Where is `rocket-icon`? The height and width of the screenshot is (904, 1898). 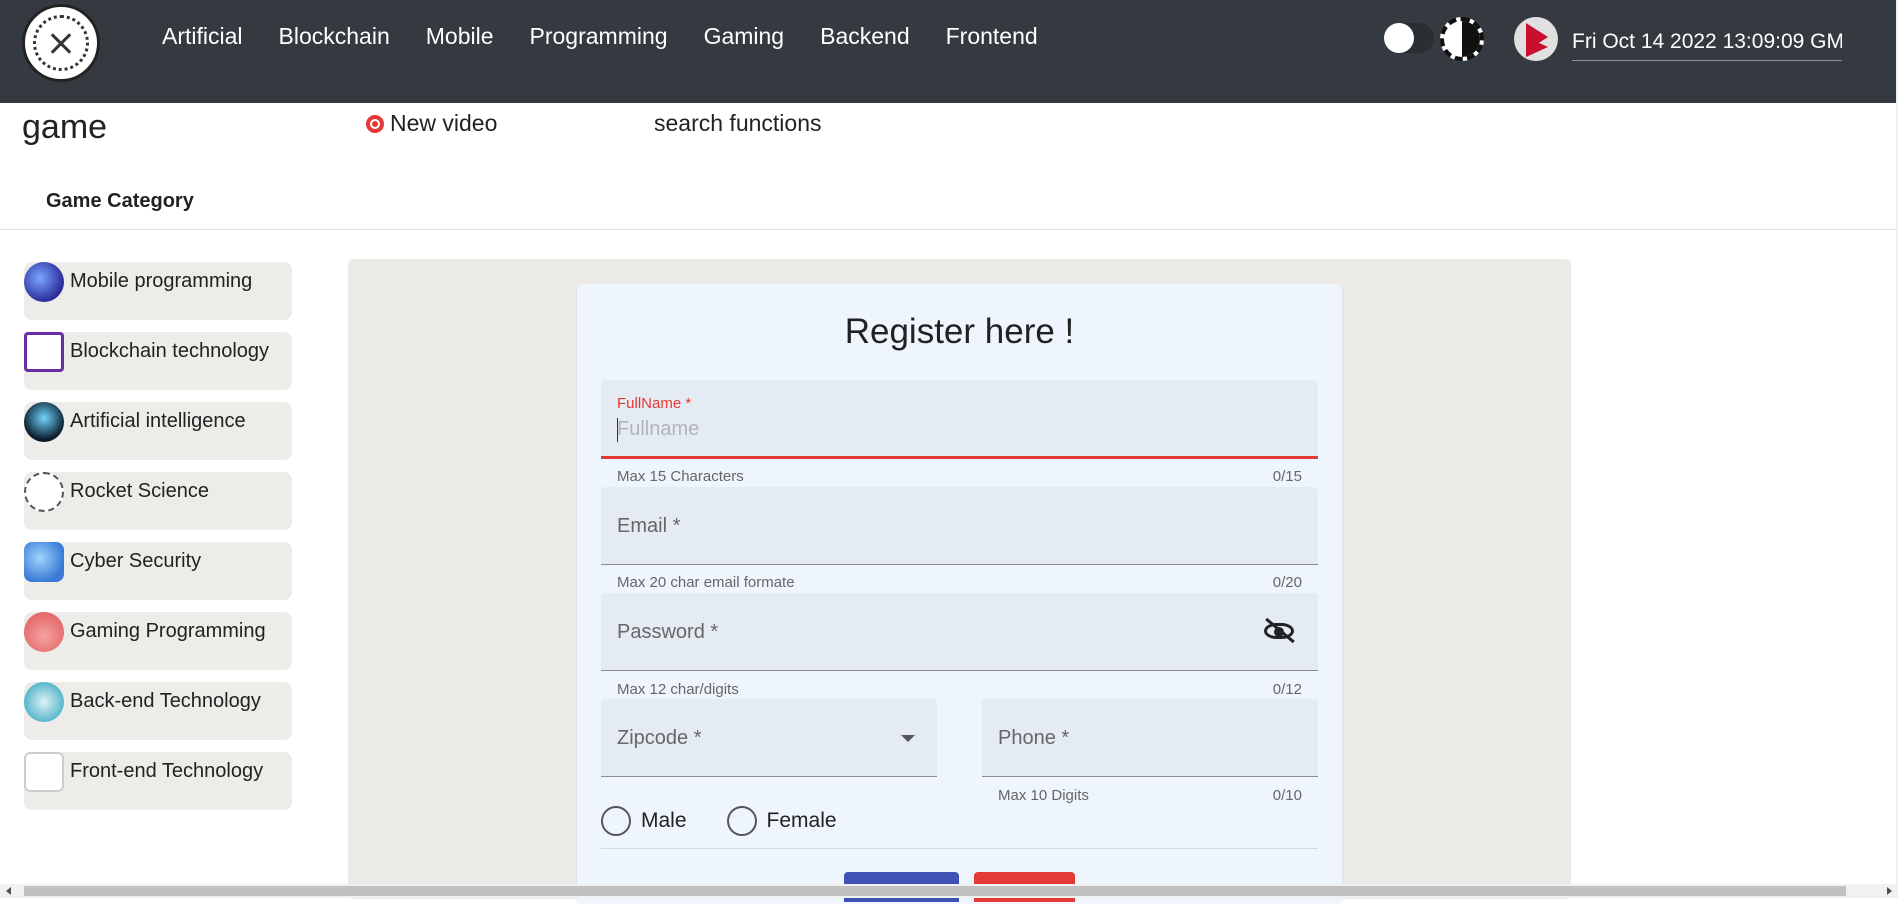 rocket-icon is located at coordinates (44, 492).